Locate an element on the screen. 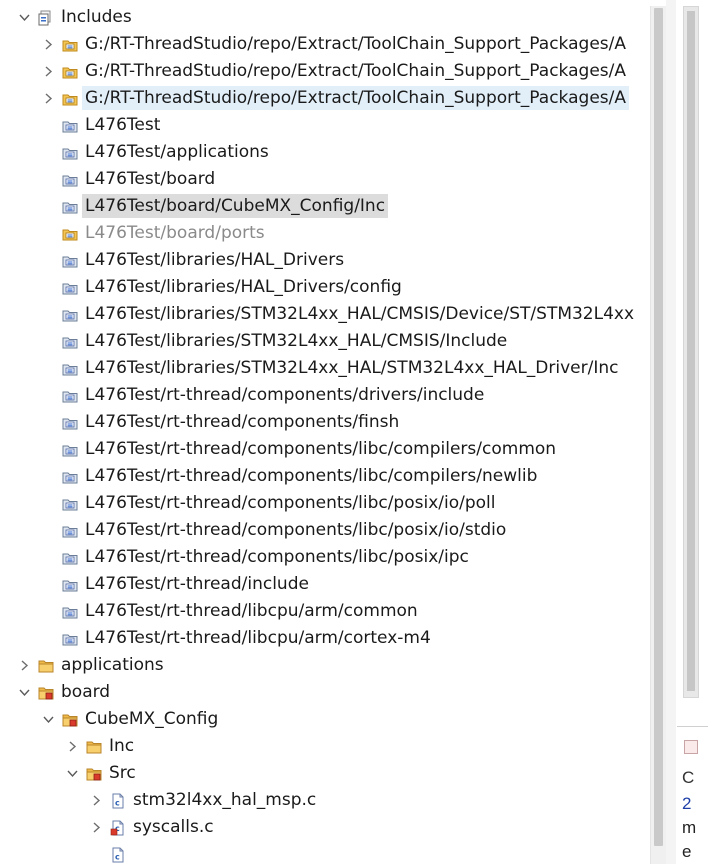 Image resolution: width=708 pixels, height=864 pixels. tree-item: L476Test is located at coordinates (325, 125).